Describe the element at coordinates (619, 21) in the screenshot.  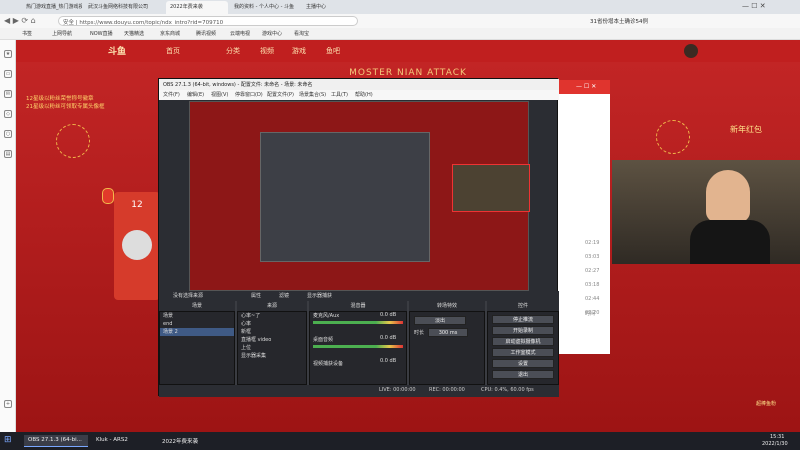
I see `news-ticker: 31省份增本土确诊54例` at that location.